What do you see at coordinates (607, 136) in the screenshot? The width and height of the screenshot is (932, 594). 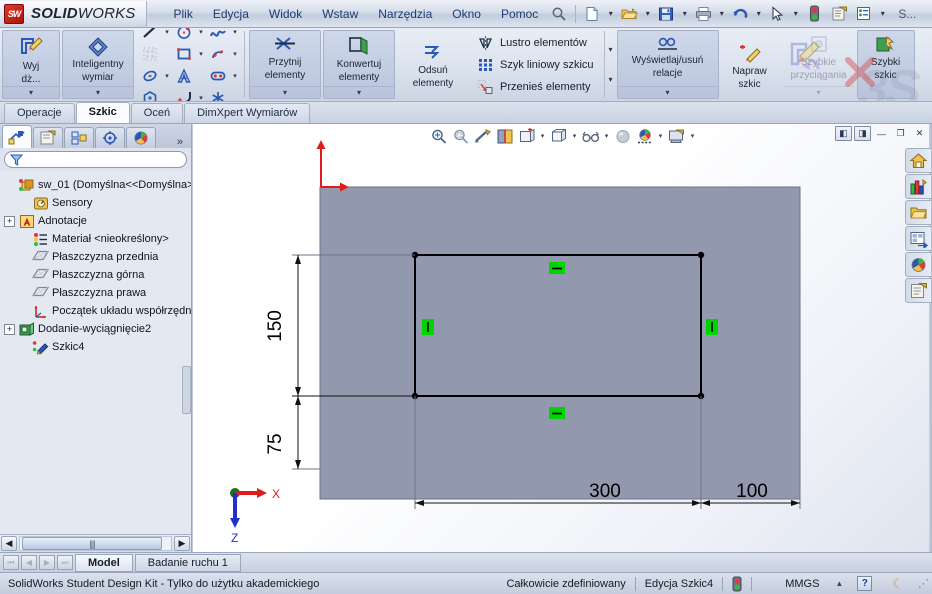 I see `hide-show-caret-icon: ▾` at bounding box center [607, 136].